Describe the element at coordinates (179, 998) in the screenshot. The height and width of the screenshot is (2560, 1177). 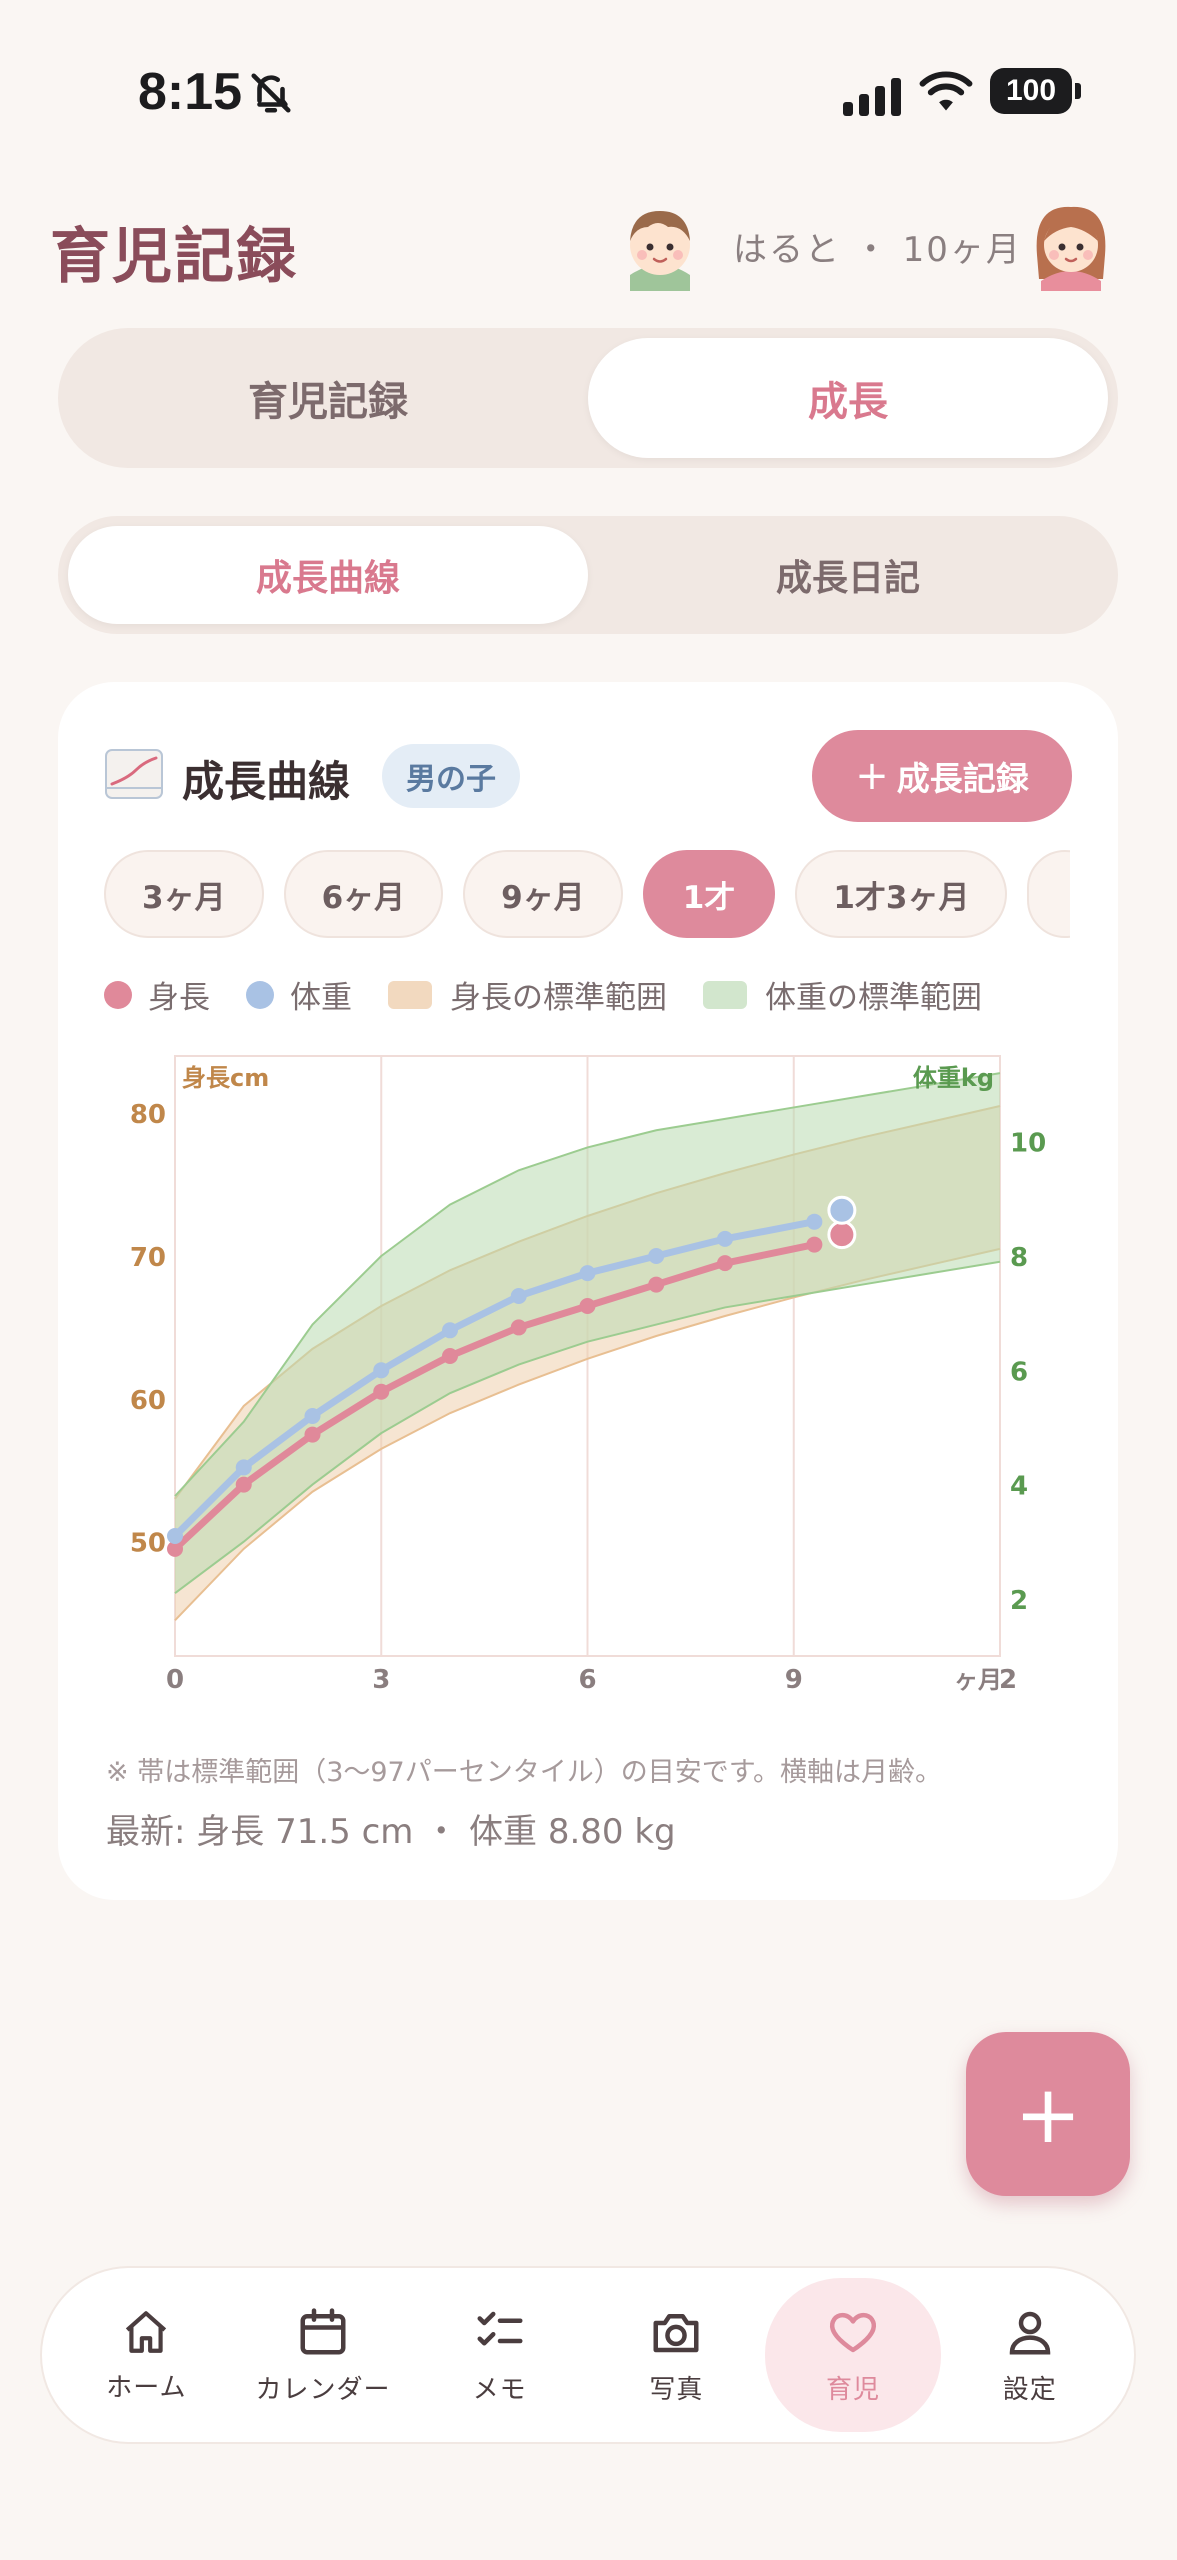
I see `legend-height-label: 身長` at that location.